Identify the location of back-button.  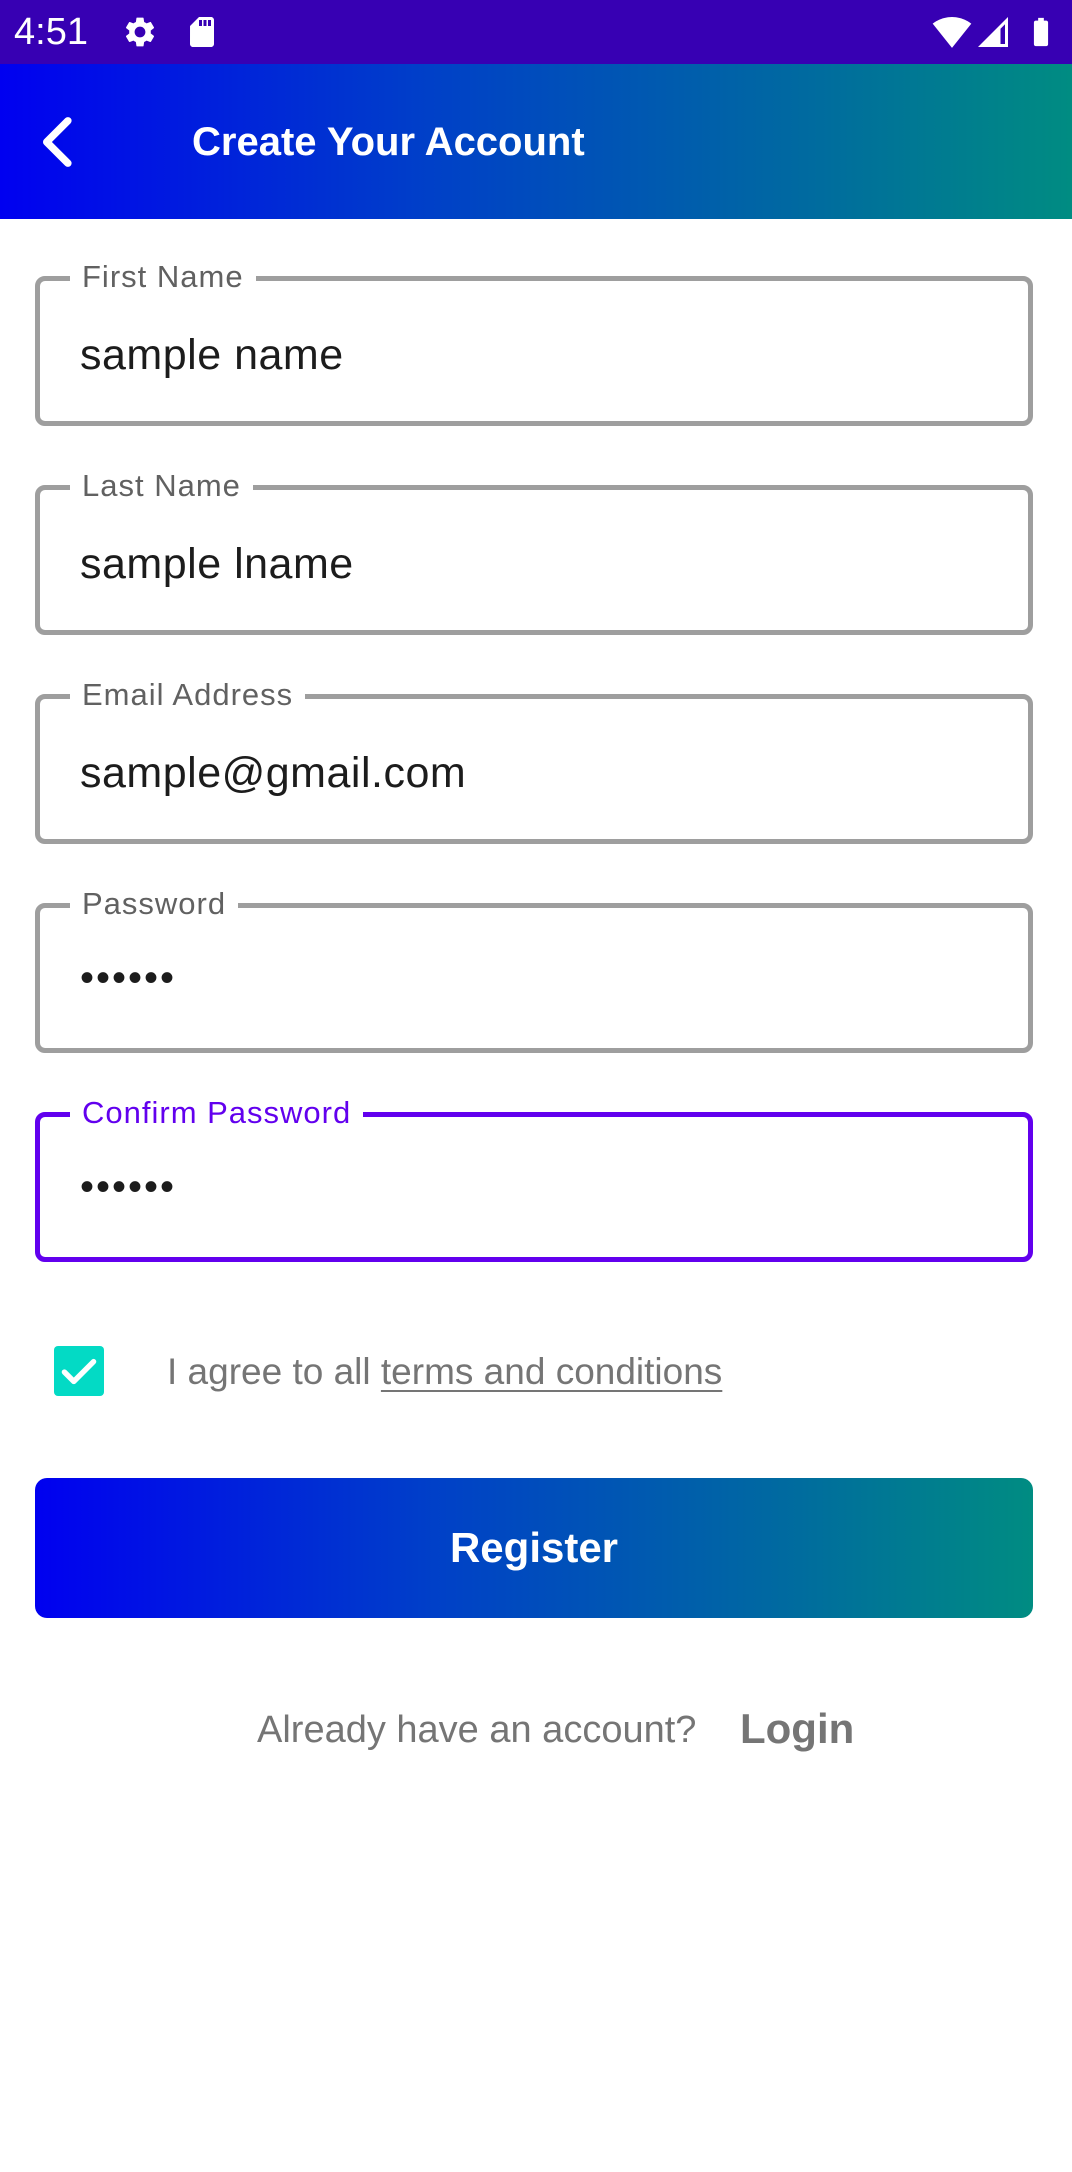
(58, 142).